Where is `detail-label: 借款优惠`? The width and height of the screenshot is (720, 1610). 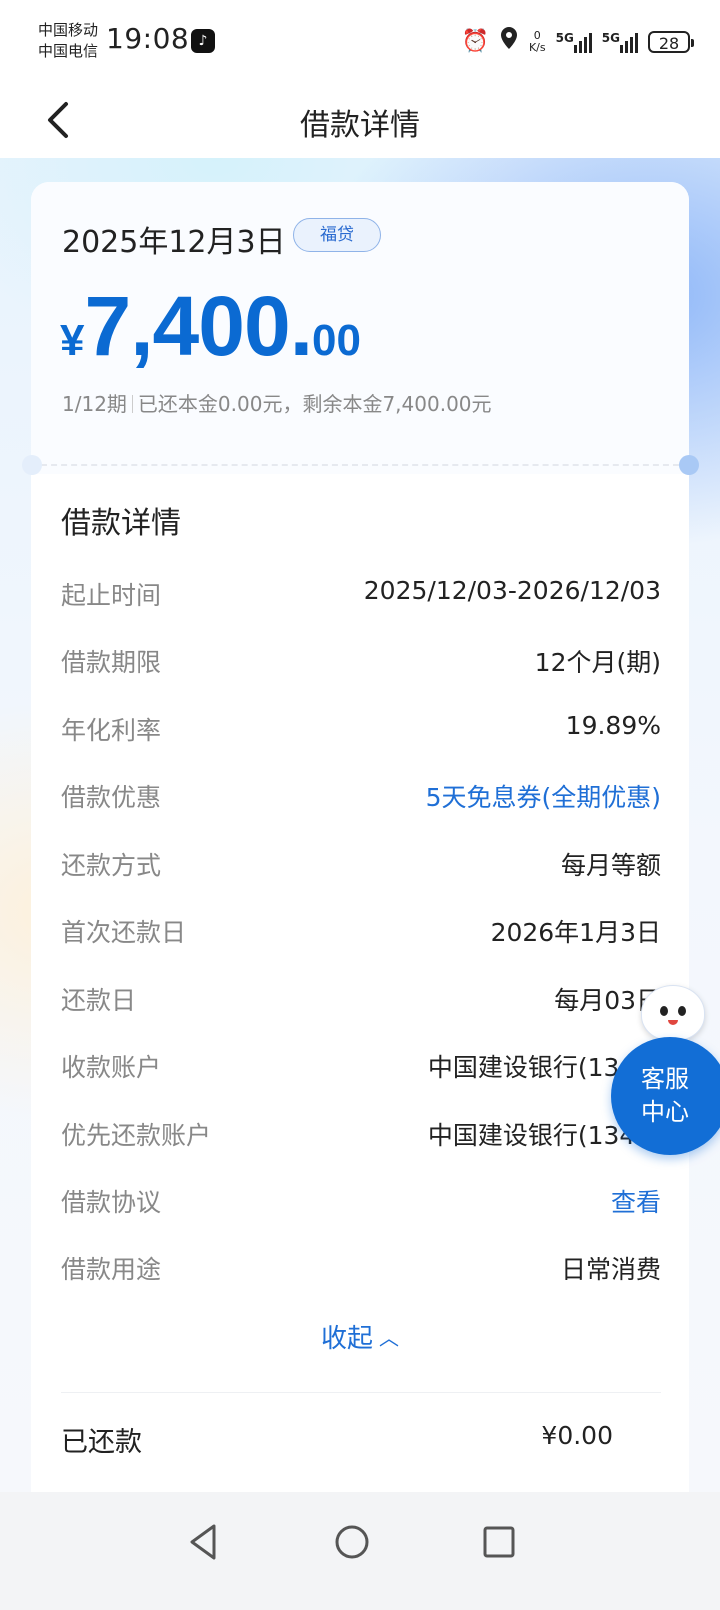 detail-label: 借款优惠 is located at coordinates (111, 797).